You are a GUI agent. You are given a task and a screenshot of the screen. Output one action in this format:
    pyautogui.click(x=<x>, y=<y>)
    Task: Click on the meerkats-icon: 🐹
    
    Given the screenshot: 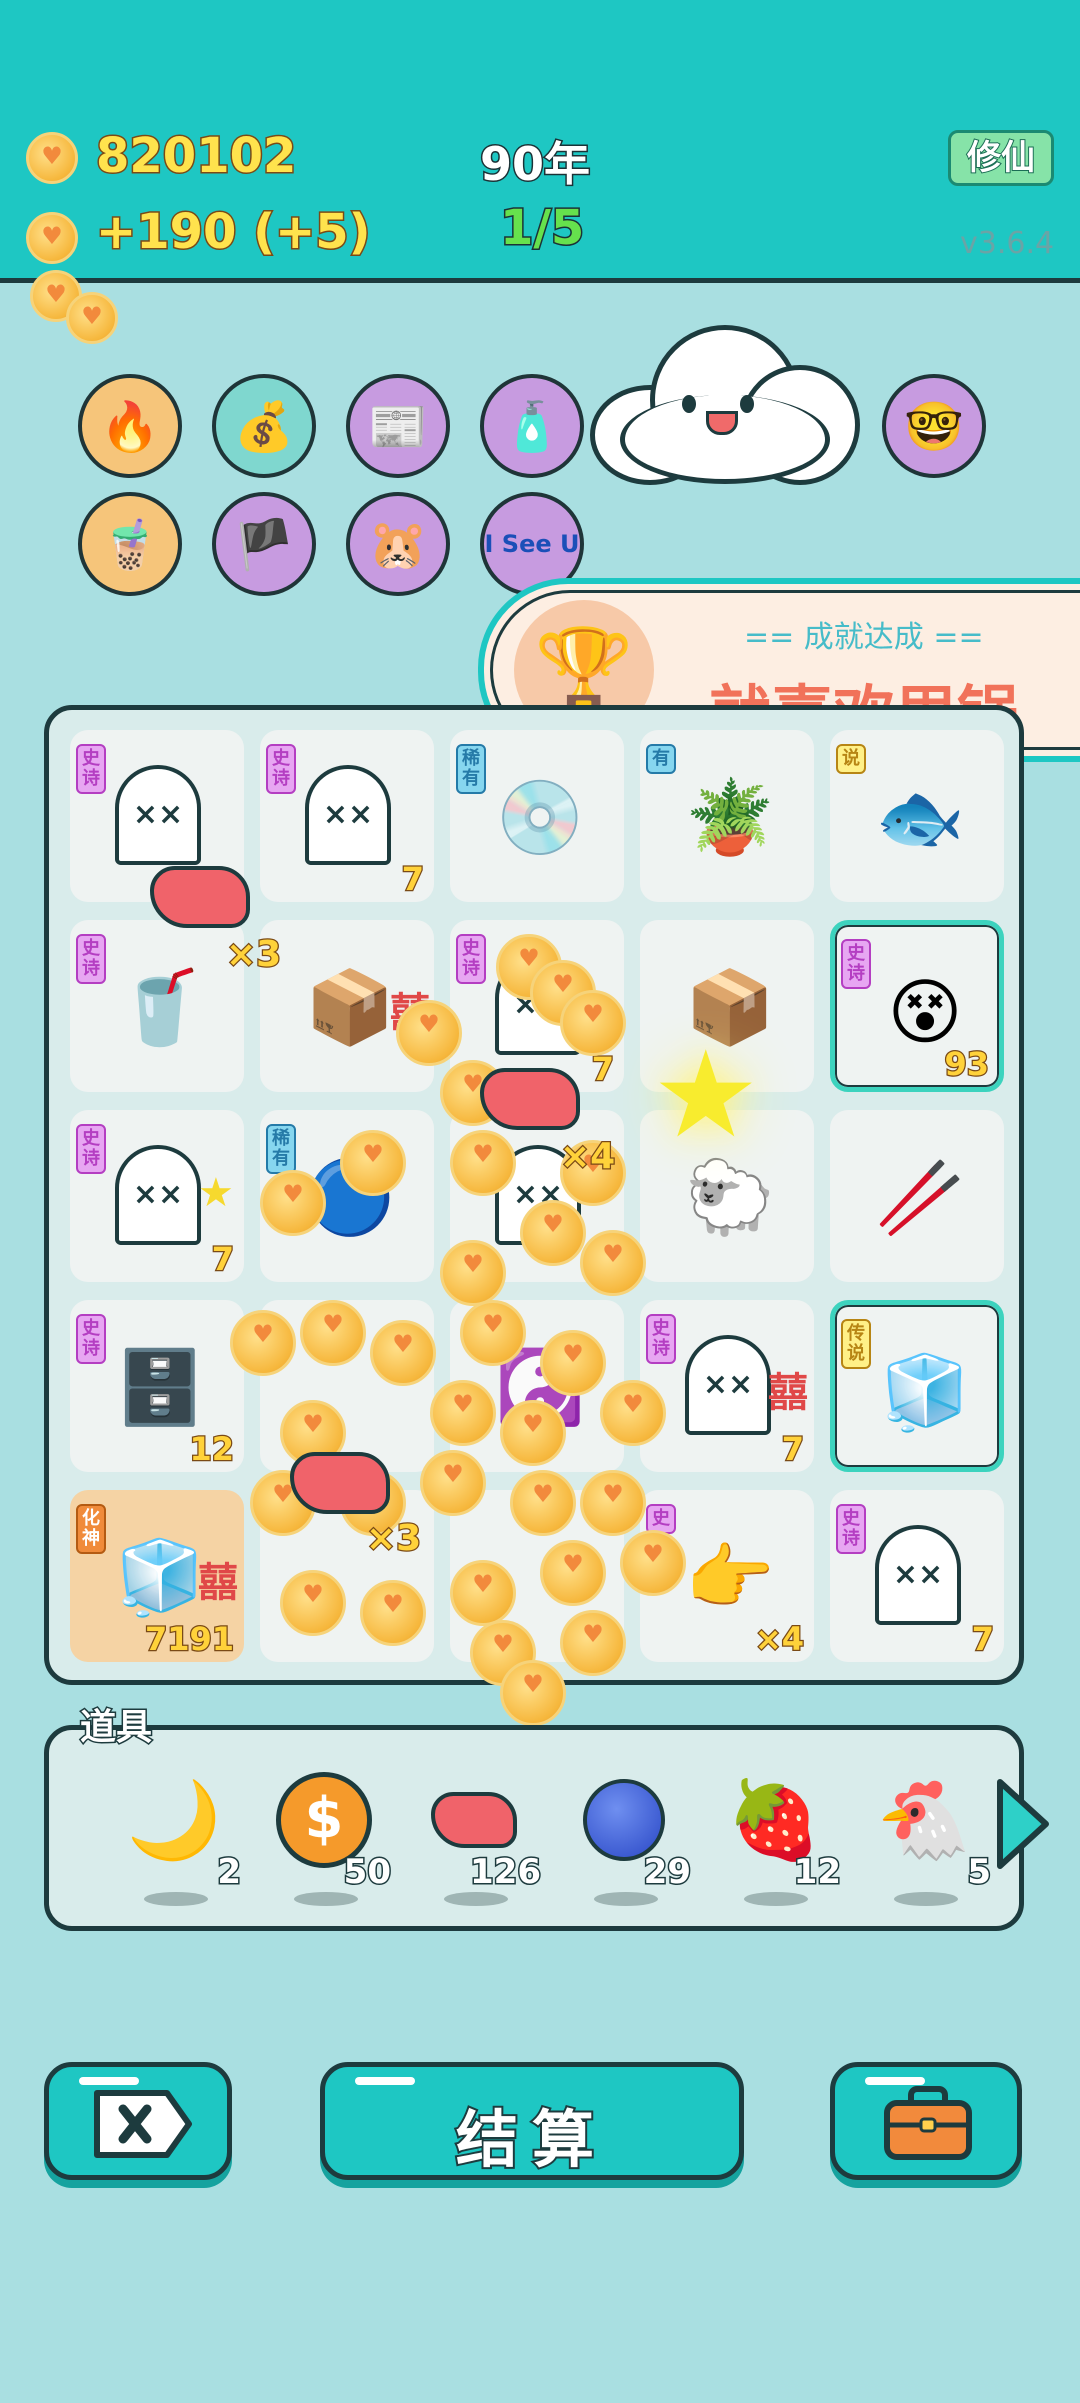 What is the action you would take?
    pyautogui.click(x=398, y=544)
    